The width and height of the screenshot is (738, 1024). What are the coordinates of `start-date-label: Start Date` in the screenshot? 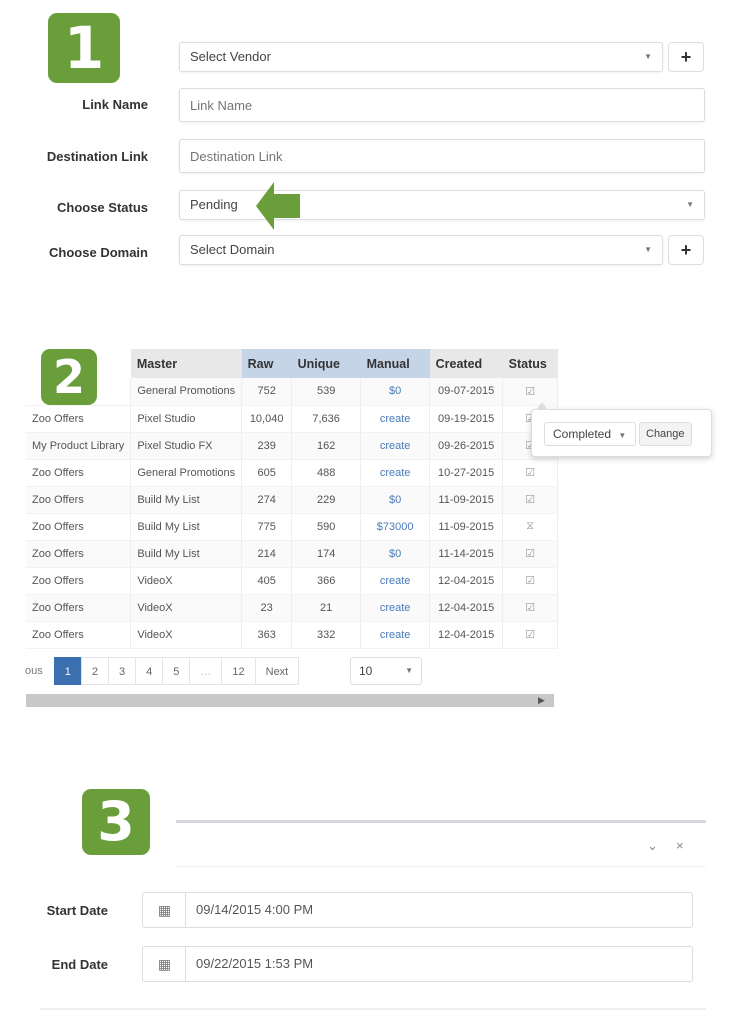 It's located at (77, 910).